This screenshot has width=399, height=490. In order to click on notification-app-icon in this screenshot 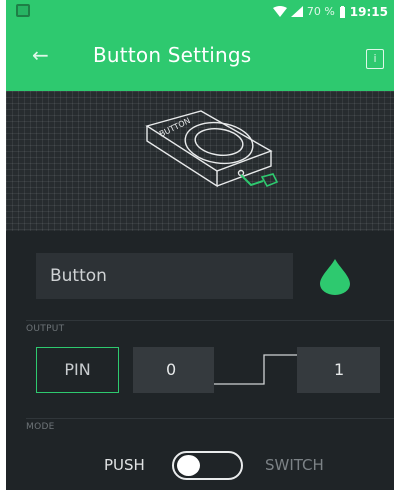, I will do `click(23, 10)`.